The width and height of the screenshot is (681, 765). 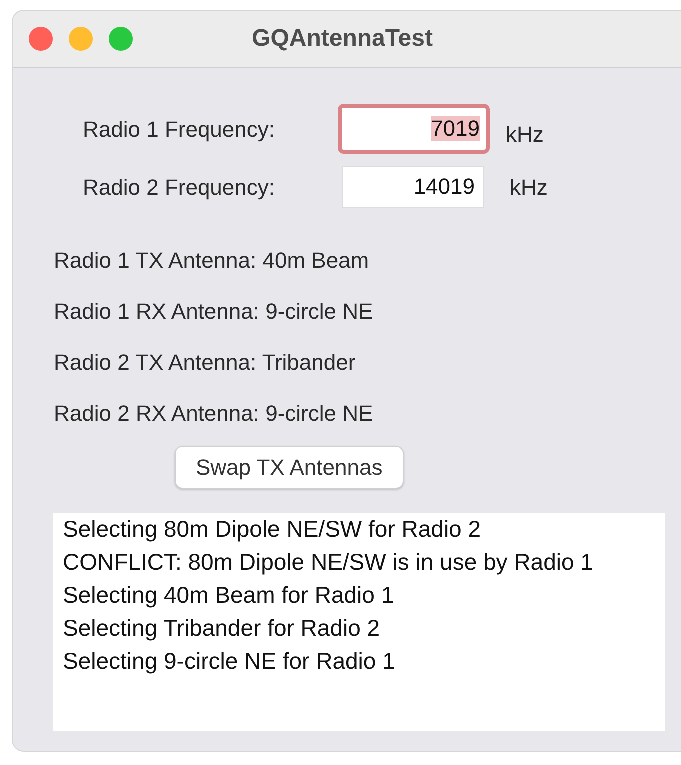 What do you see at coordinates (121, 39) in the screenshot?
I see `zoom-button` at bounding box center [121, 39].